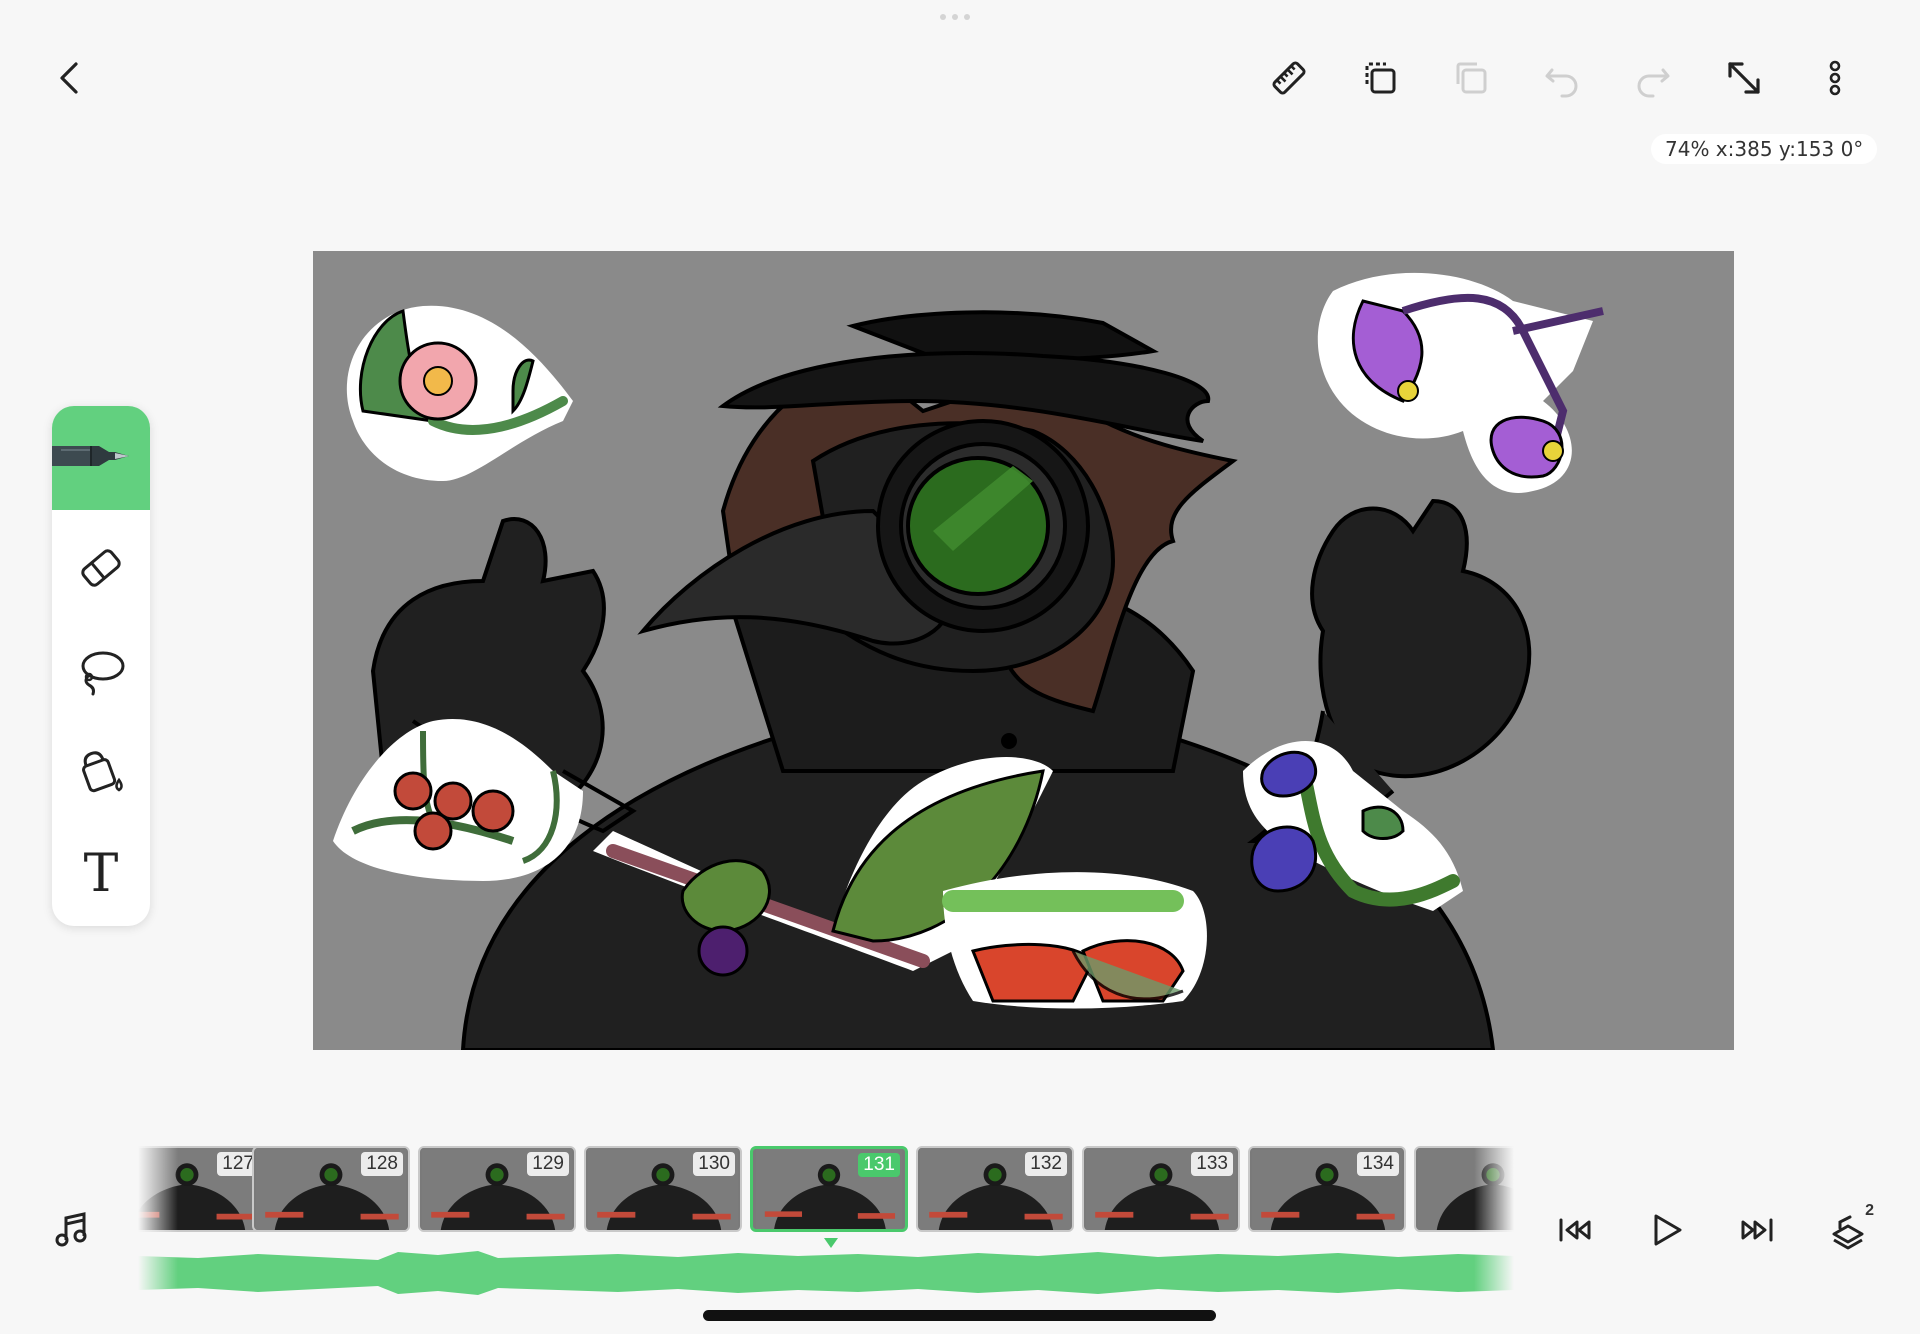  Describe the element at coordinates (663, 1189) in the screenshot. I see `timeline-frame: 130` at that location.